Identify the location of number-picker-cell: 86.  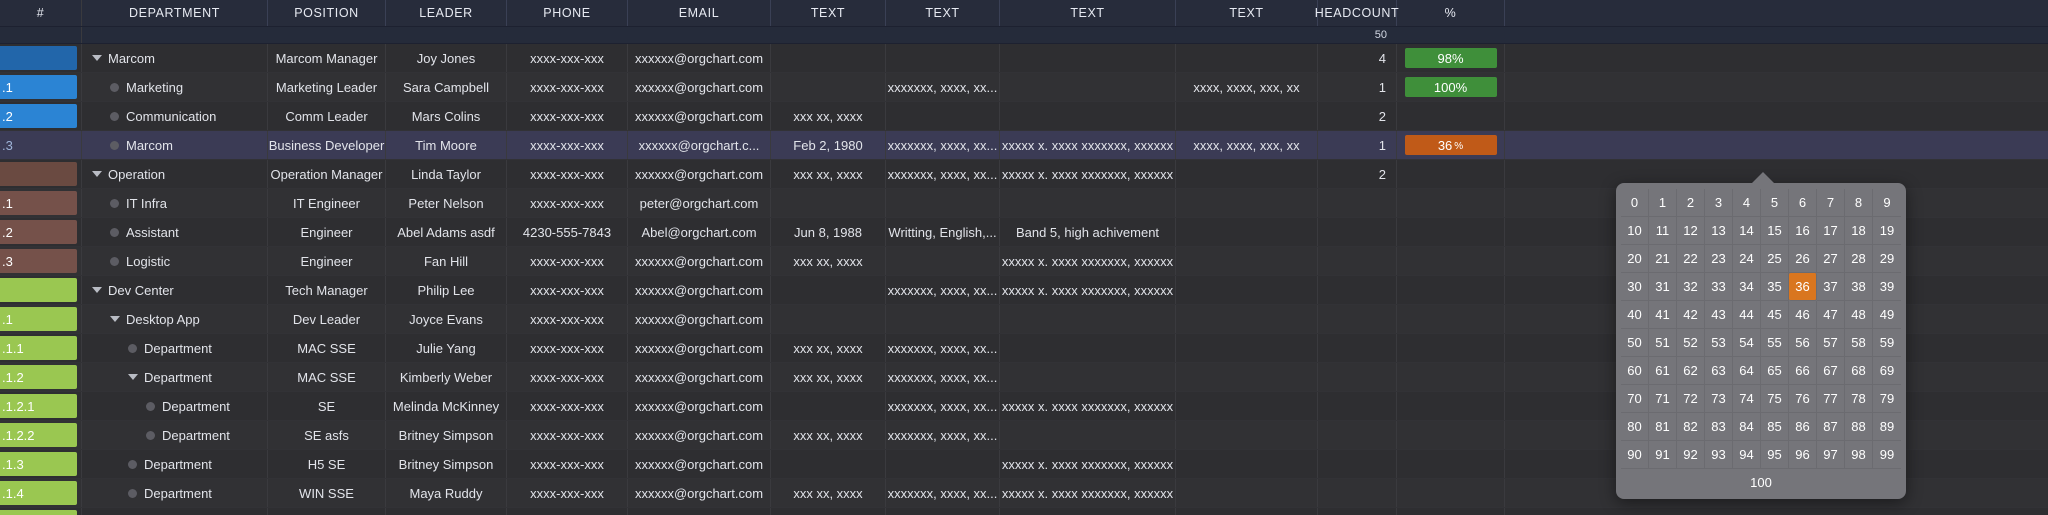
(1803, 427).